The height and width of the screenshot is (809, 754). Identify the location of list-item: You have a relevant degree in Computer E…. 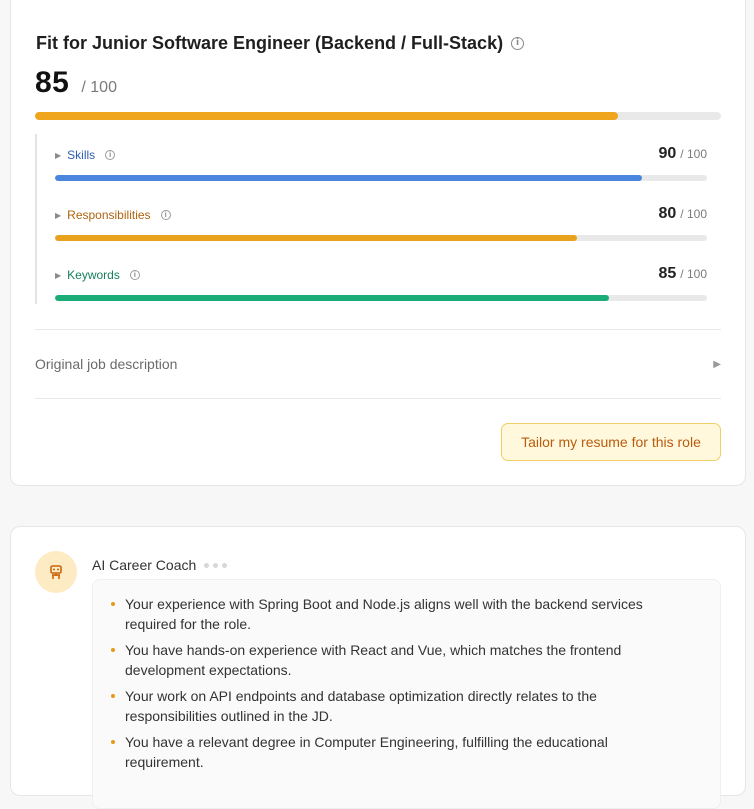
(406, 752).